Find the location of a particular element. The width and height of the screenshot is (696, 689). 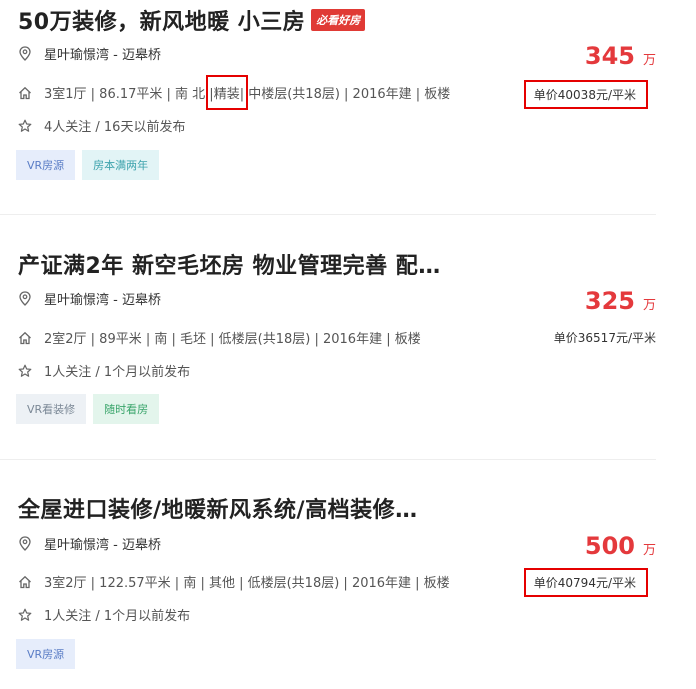

tag-two-years: 房本满两年 is located at coordinates (121, 165).